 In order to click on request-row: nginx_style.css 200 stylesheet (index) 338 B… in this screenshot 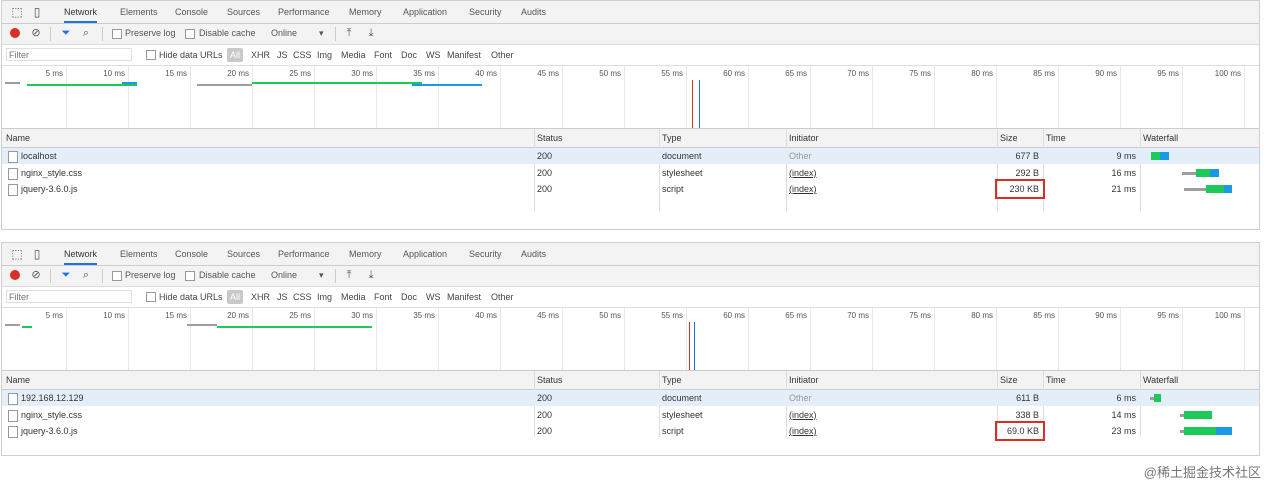, I will do `click(630, 415)`.